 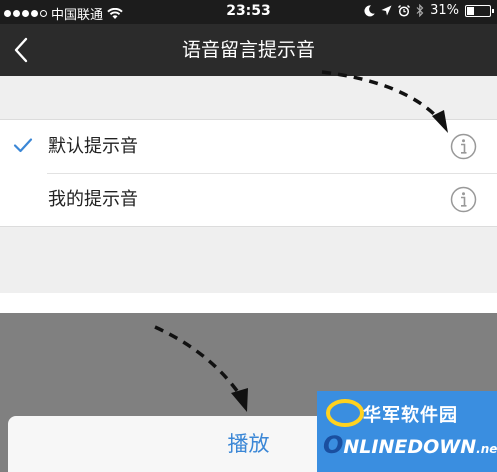 What do you see at coordinates (410, 445) in the screenshot?
I see `watermark-en-text: ONLINEDOWN.net` at bounding box center [410, 445].